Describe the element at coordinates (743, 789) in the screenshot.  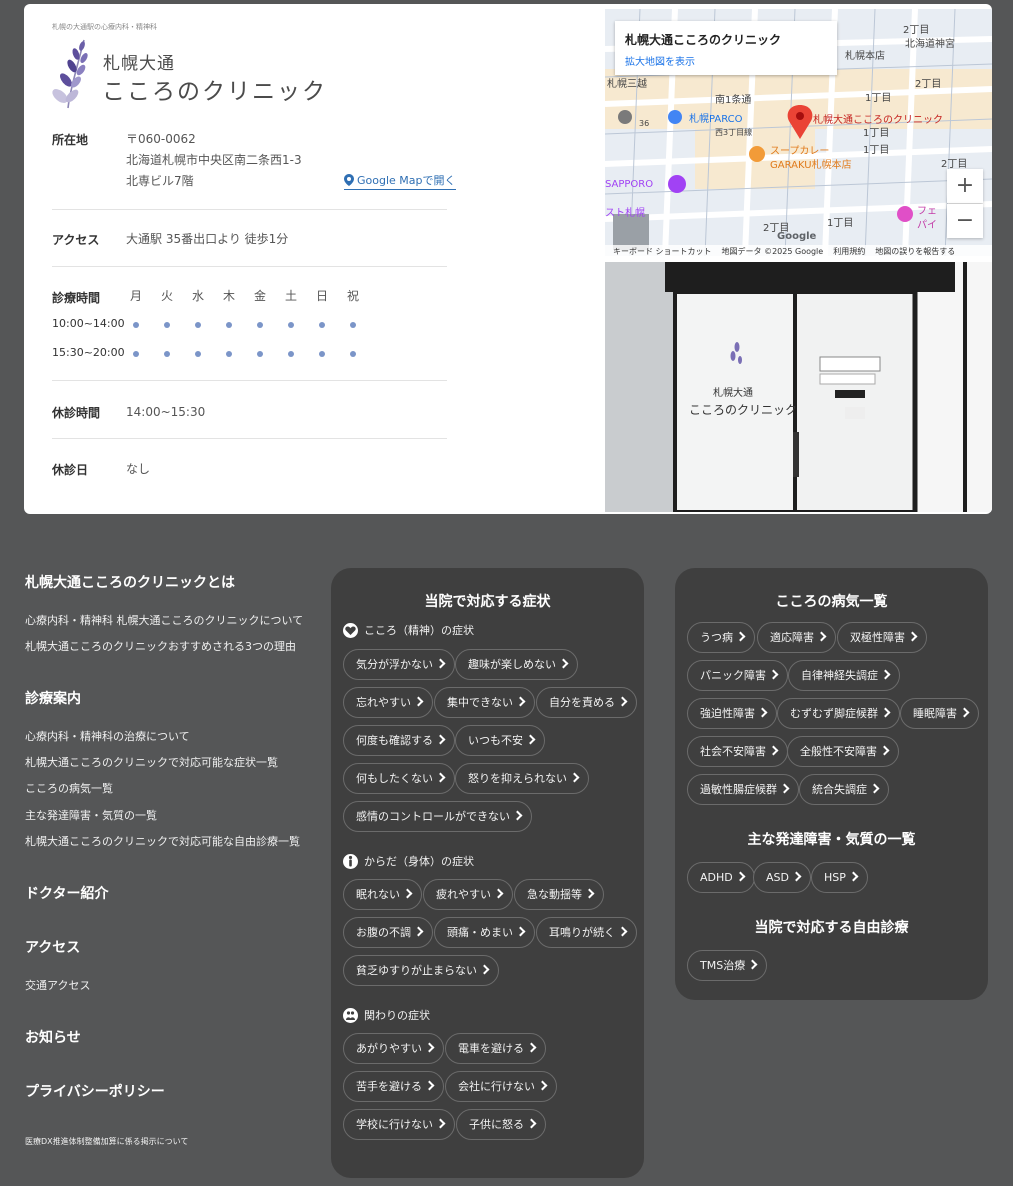
I see `disease-chip: 過敏性腸症候群` at that location.